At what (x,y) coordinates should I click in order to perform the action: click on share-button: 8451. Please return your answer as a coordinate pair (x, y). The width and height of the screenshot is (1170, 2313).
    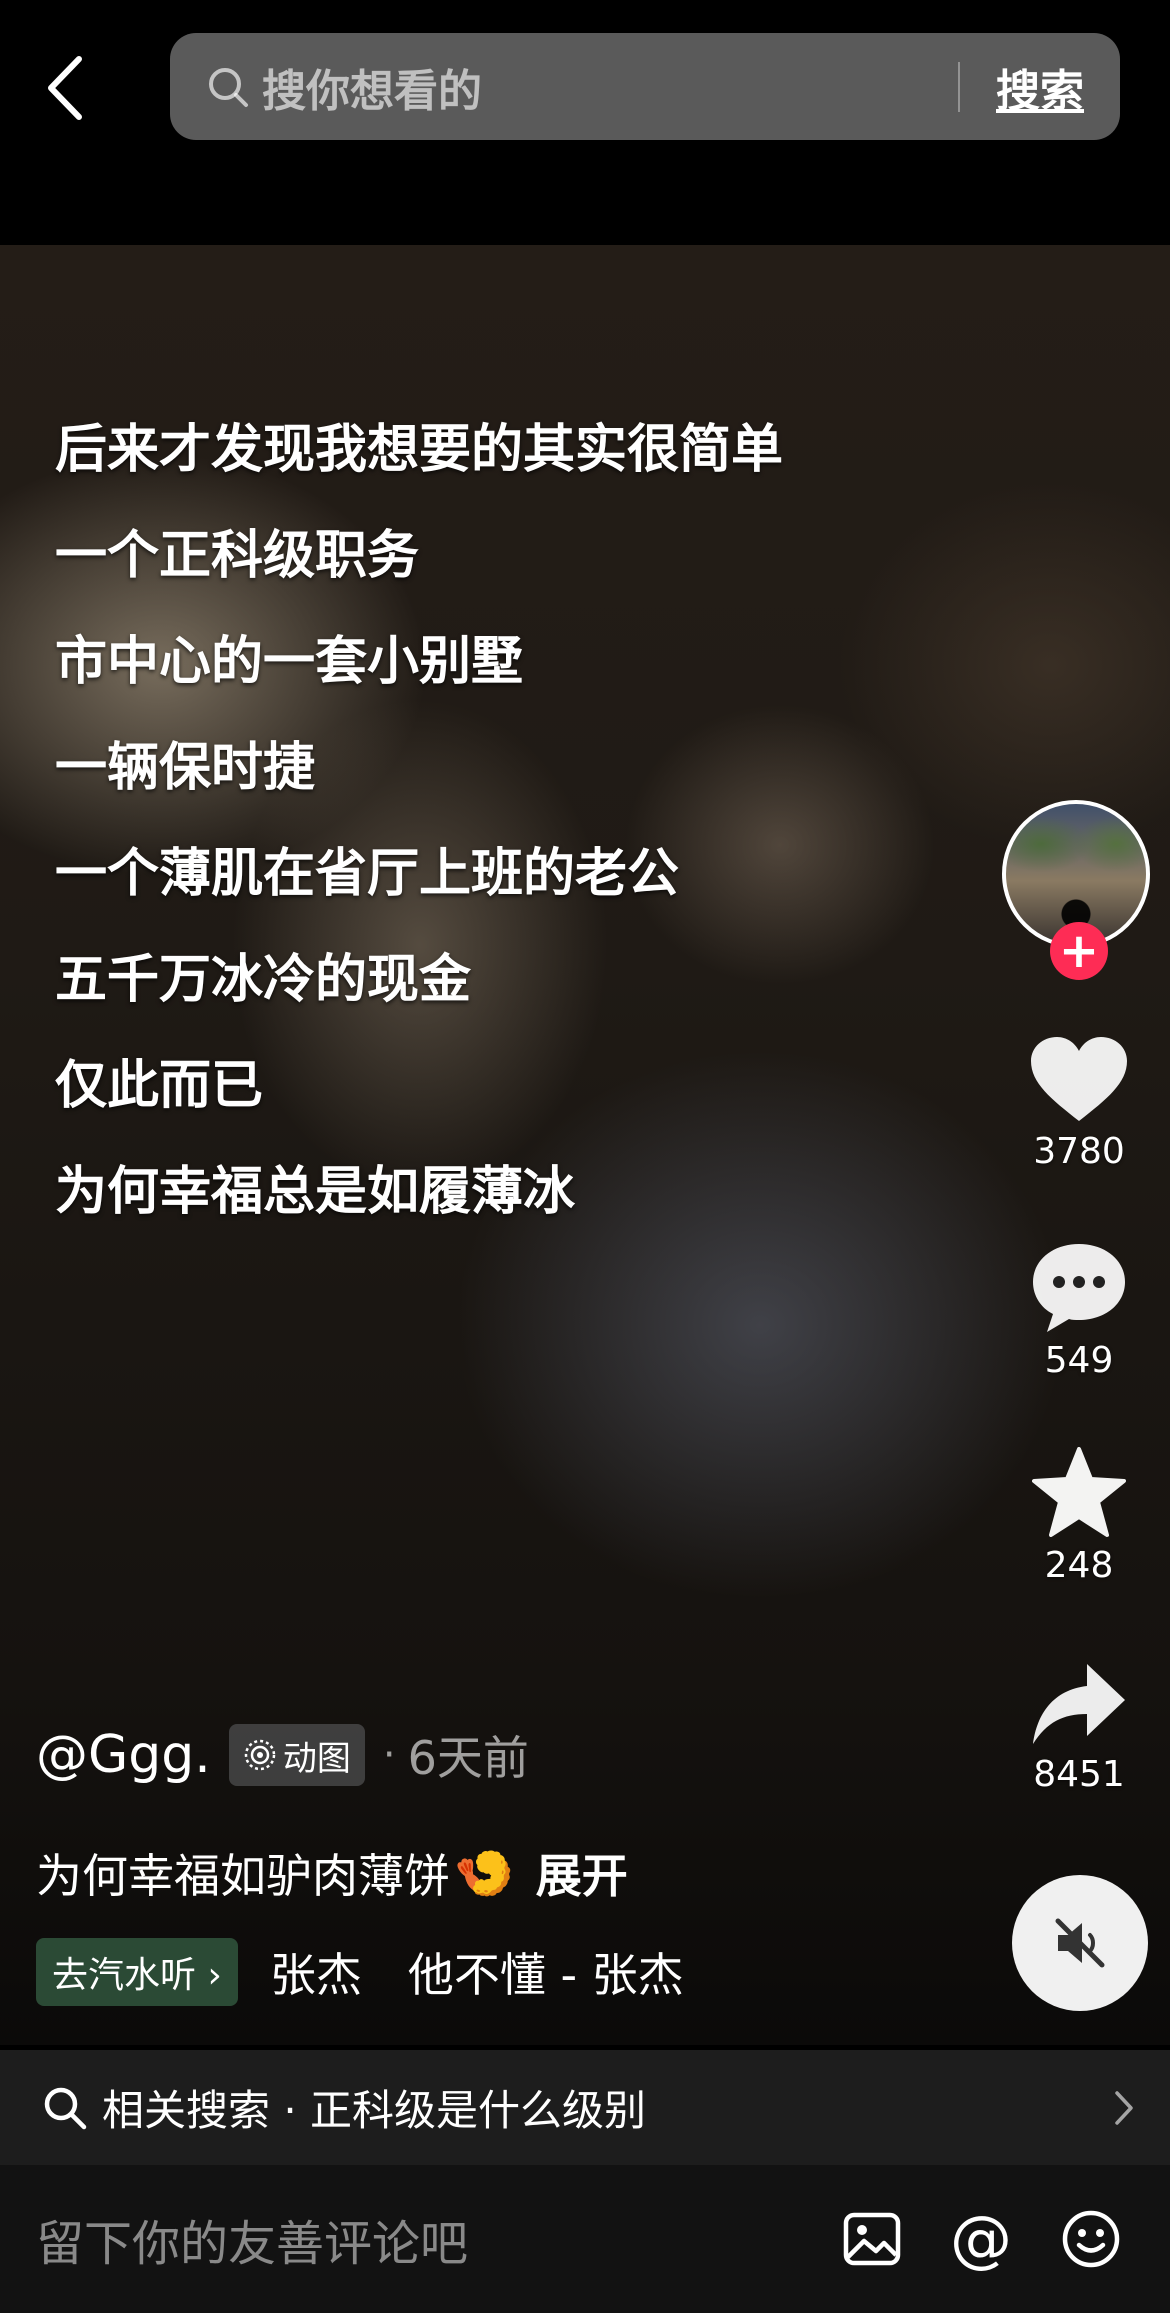
    Looking at the image, I should click on (1079, 1727).